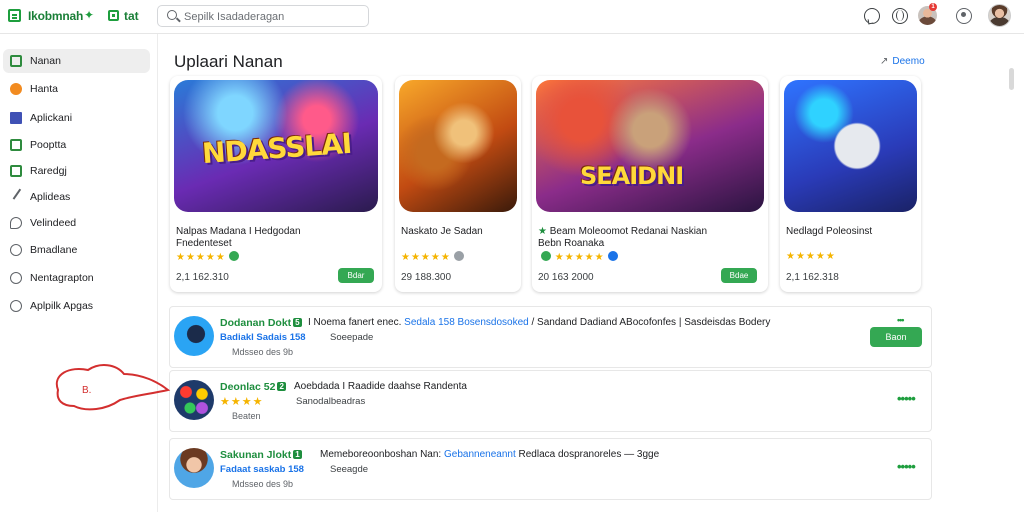  I want to click on app-developer: Bebn Roanaka, so click(571, 243).